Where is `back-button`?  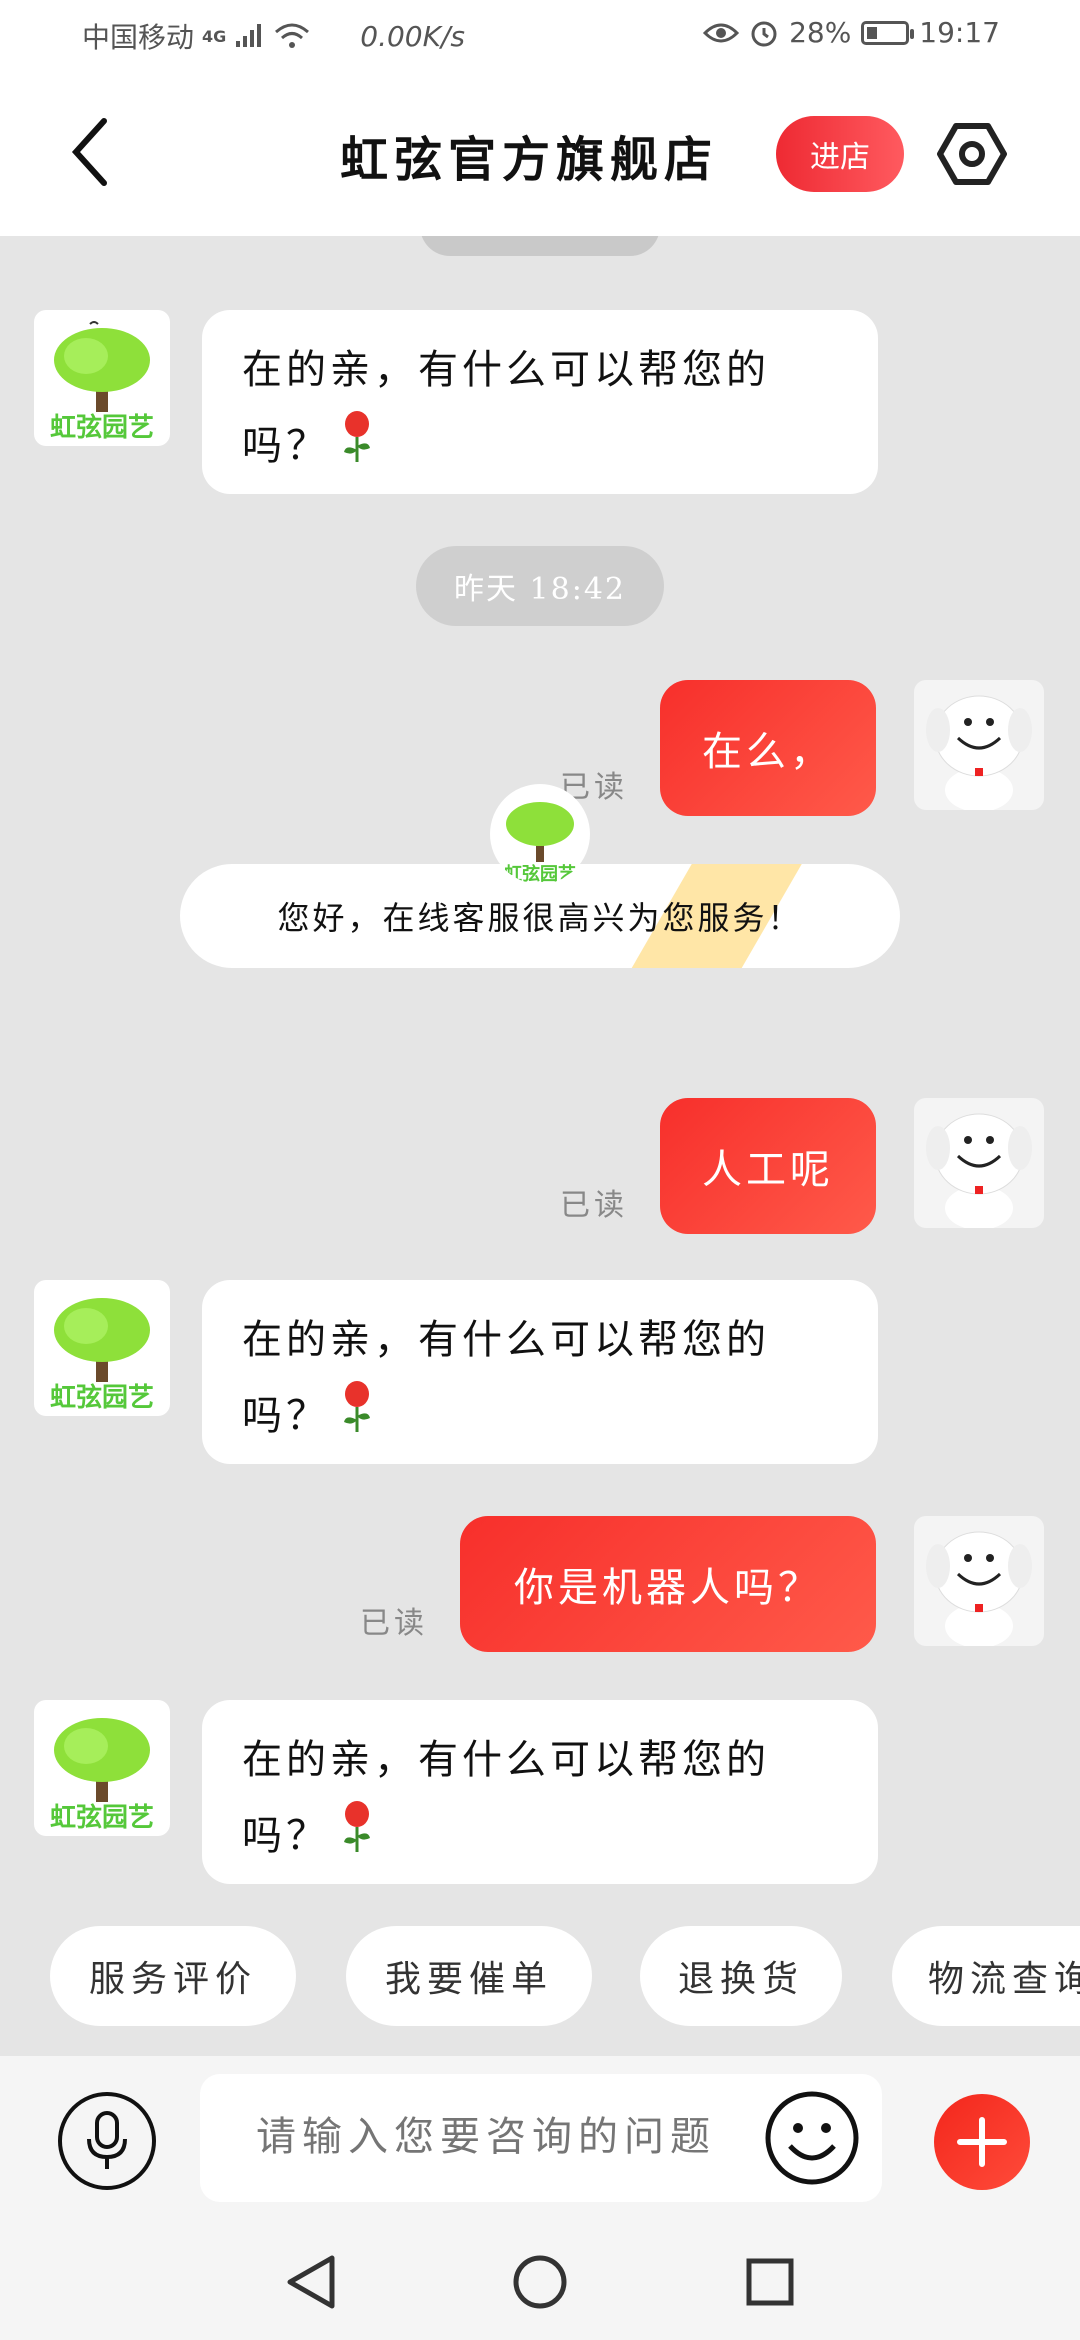
back-button is located at coordinates (90, 152).